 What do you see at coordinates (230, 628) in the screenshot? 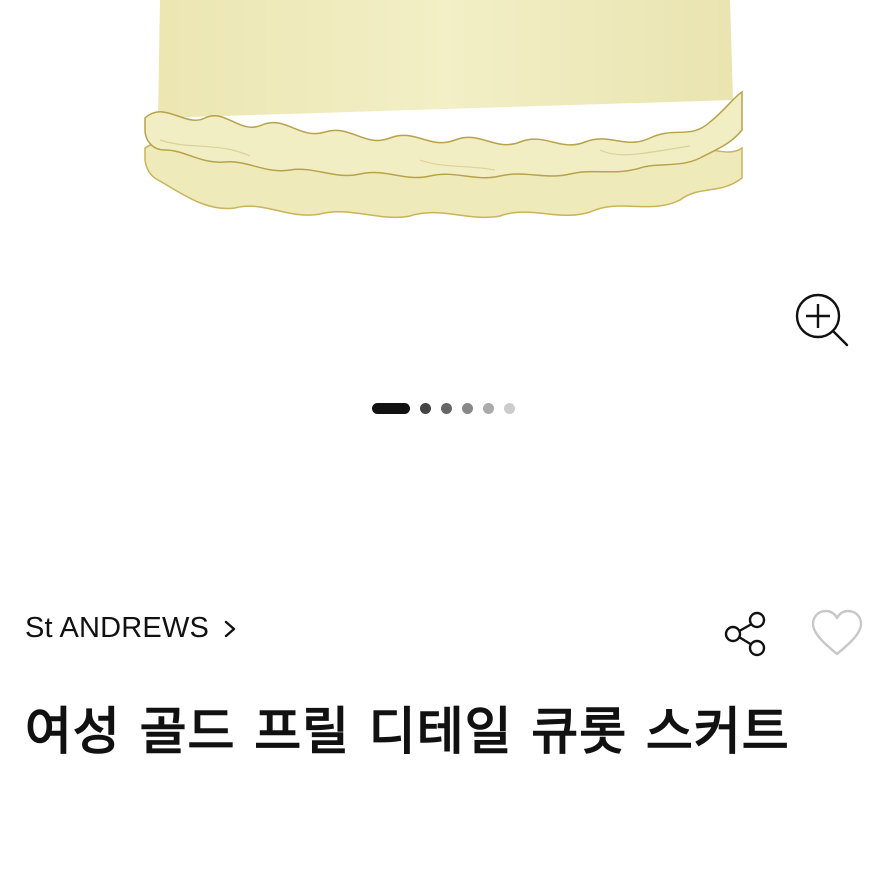
I see `chevron-right-icon` at bounding box center [230, 628].